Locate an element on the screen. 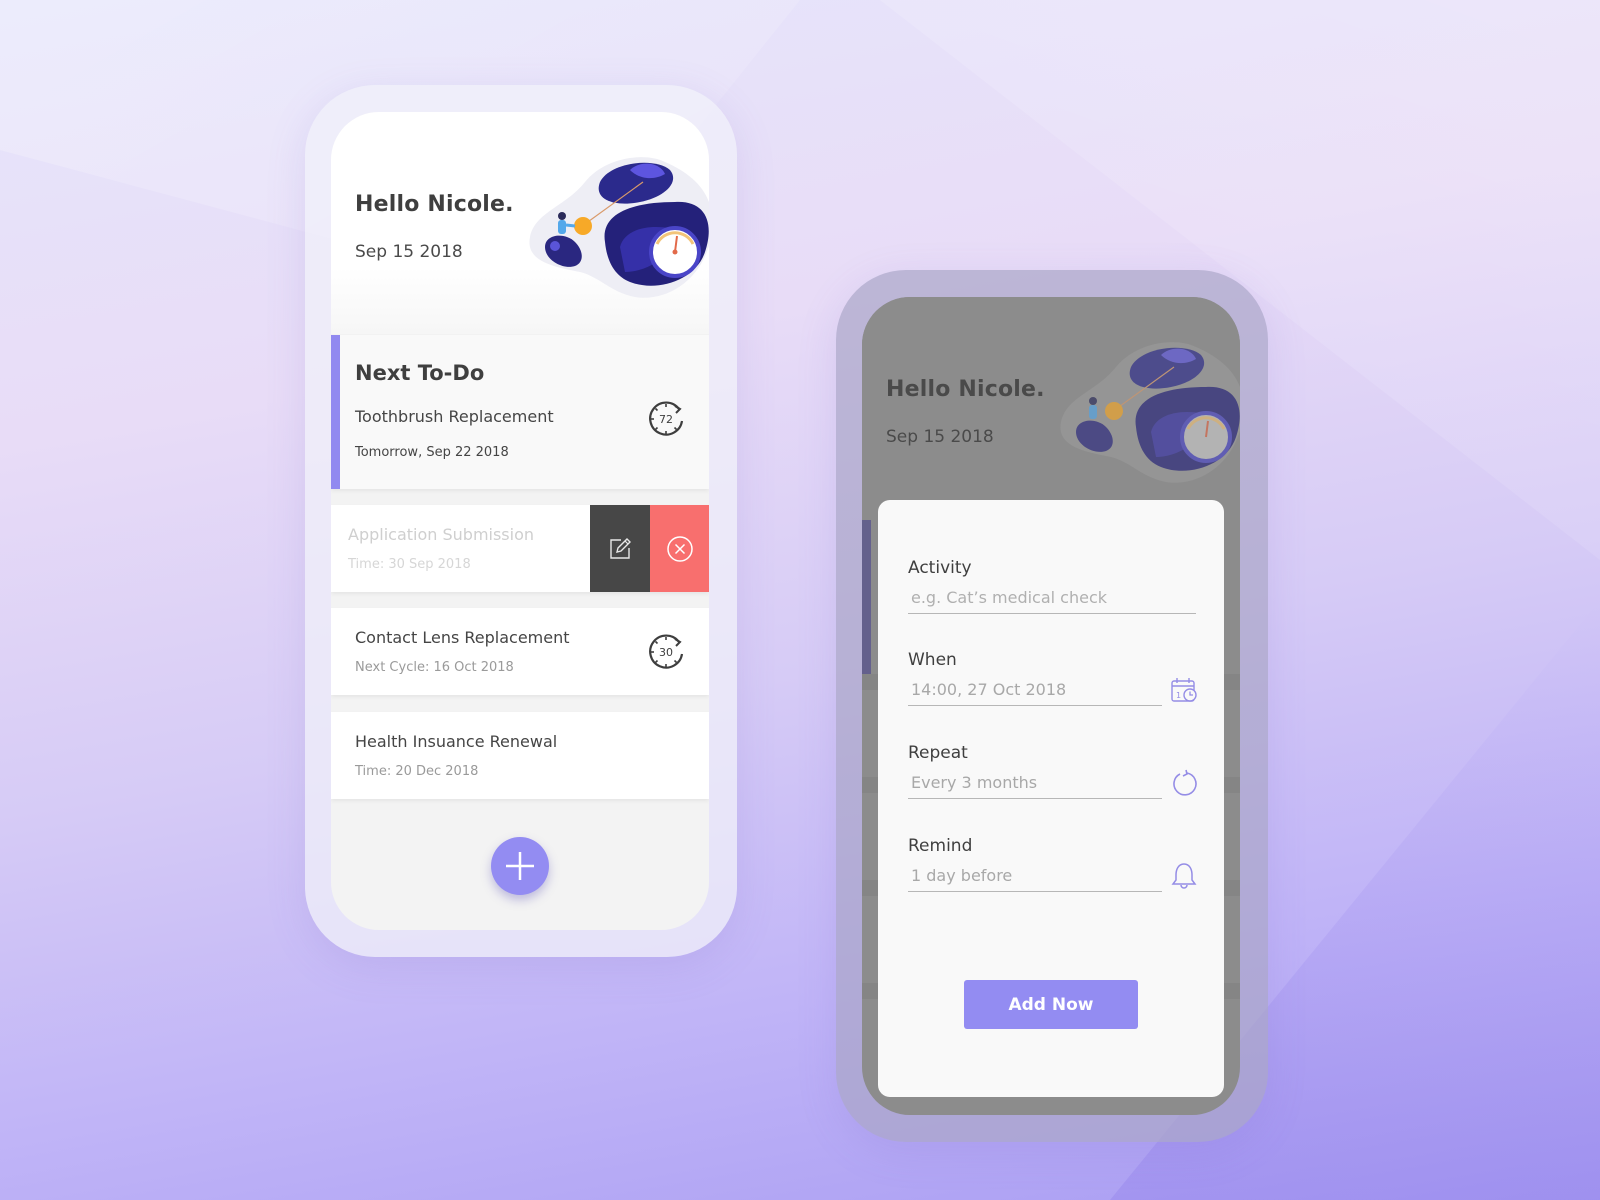 This screenshot has width=1600, height=1200. plus-icon is located at coordinates (520, 866).